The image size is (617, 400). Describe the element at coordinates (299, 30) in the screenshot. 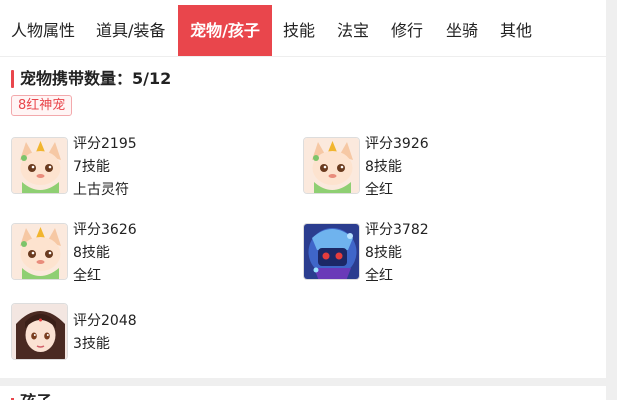

I see `tab-skills: 技能` at that location.